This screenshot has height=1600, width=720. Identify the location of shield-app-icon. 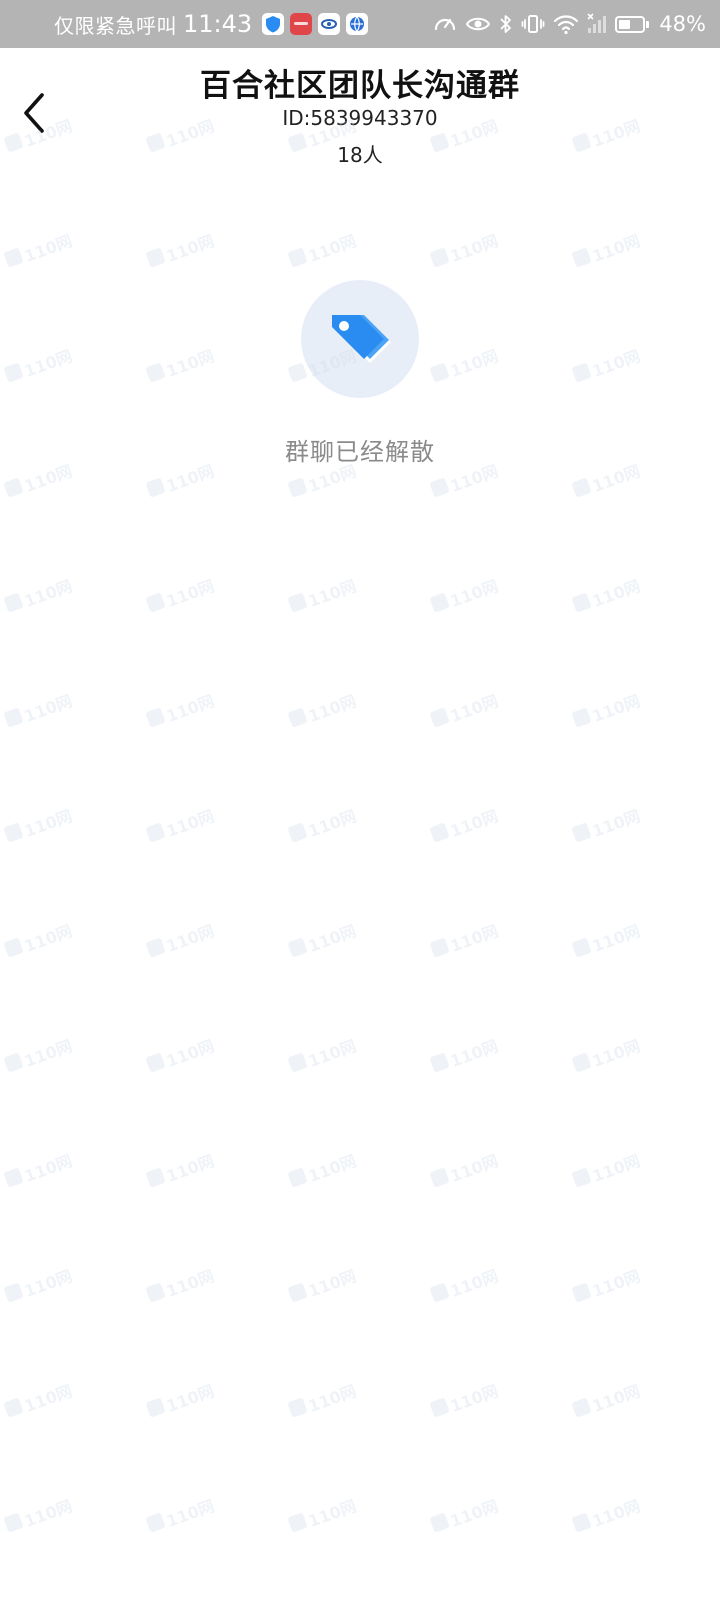
(273, 24).